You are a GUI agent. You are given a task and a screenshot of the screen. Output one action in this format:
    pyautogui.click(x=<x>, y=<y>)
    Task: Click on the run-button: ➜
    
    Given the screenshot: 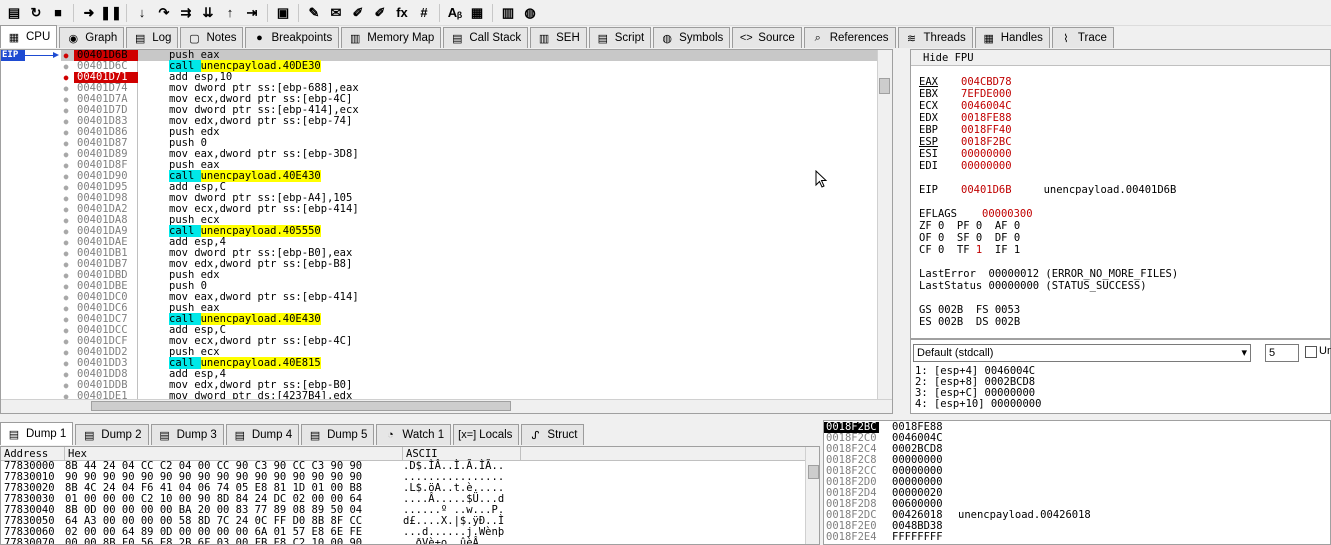 What is the action you would take?
    pyautogui.click(x=89, y=13)
    